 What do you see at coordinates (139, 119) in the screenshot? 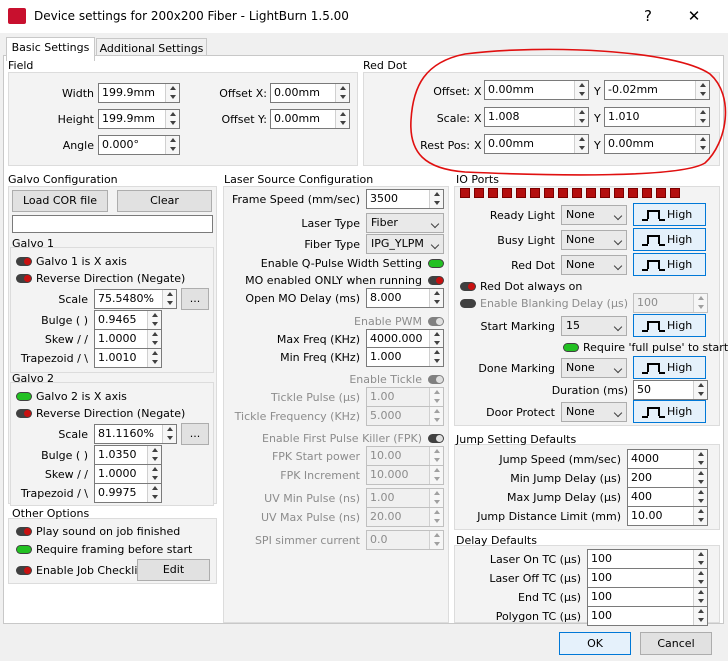
I see `height-input: 199.9mm` at bounding box center [139, 119].